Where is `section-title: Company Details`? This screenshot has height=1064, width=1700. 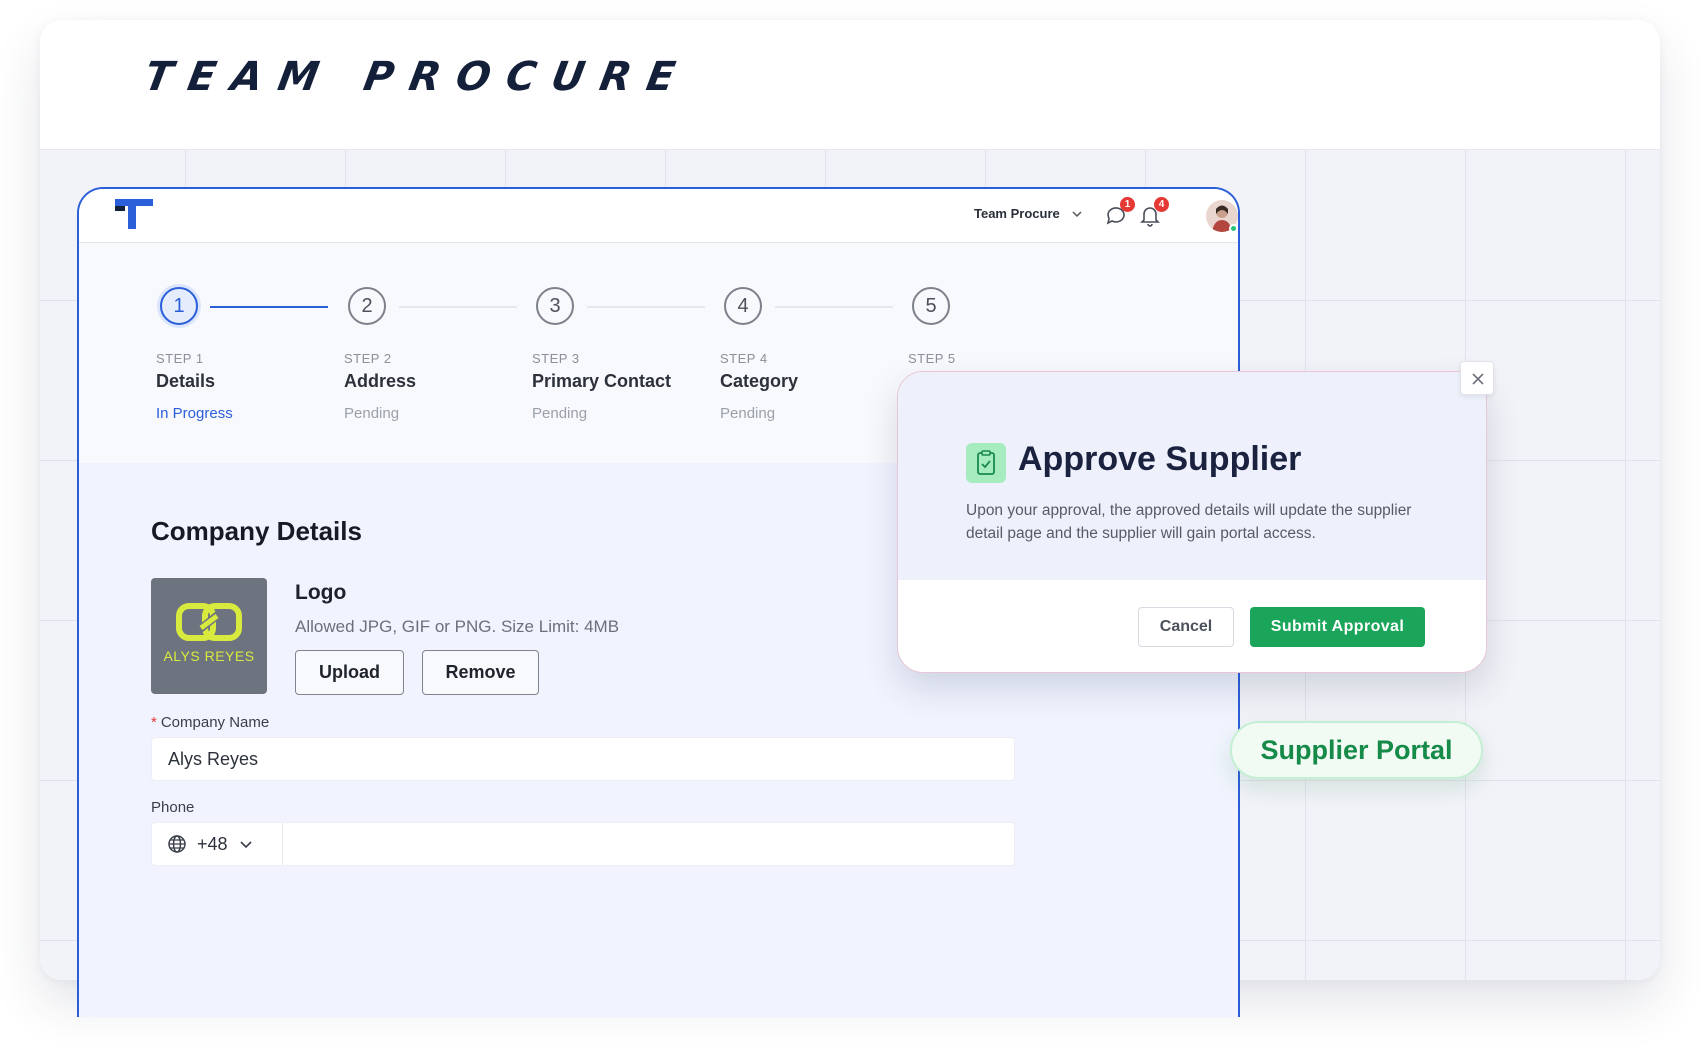 section-title: Company Details is located at coordinates (256, 531).